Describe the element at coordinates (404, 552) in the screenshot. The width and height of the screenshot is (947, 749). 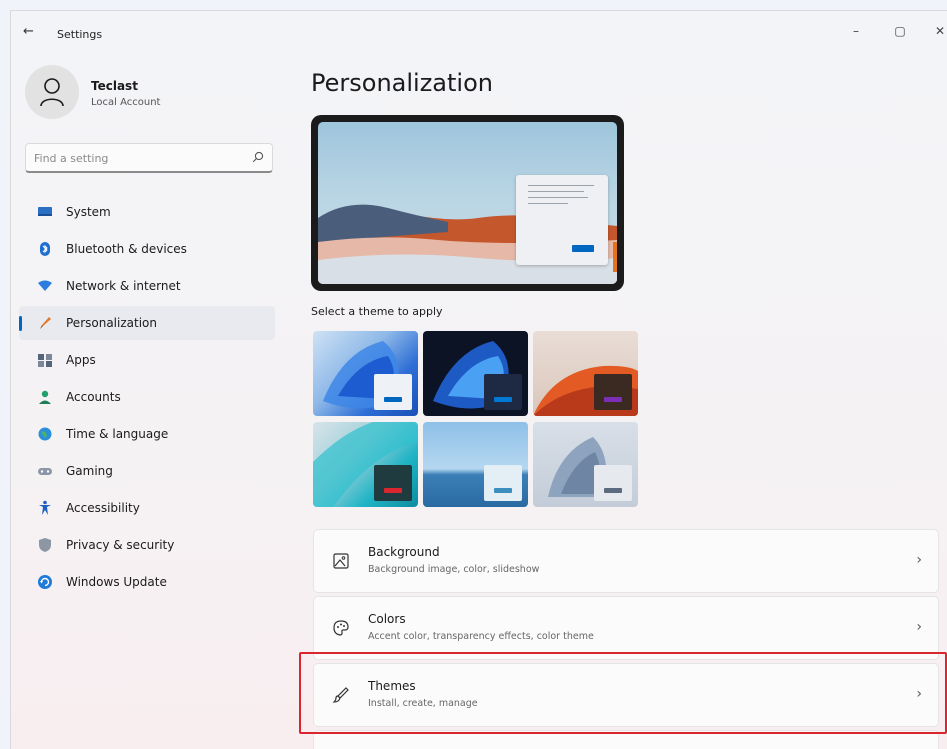
I see `card-title: Background` at that location.